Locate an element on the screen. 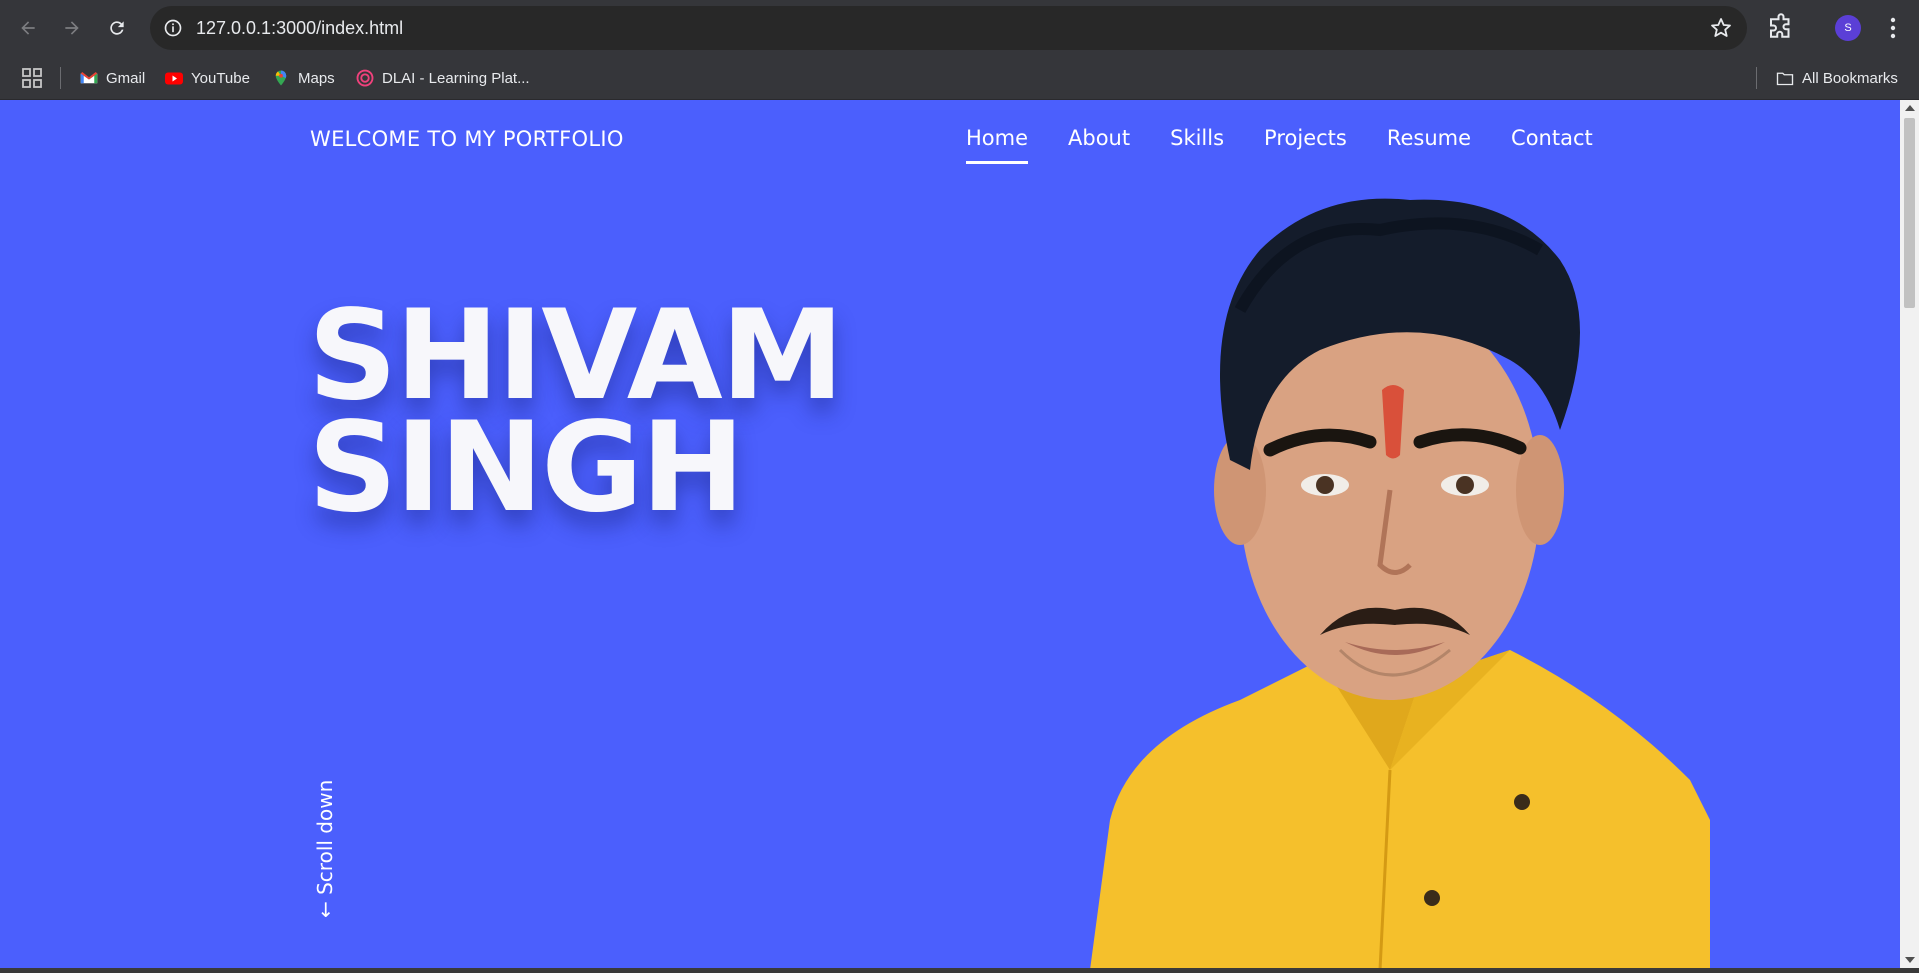 The image size is (1919, 973). forward-icon is located at coordinates (72, 28).